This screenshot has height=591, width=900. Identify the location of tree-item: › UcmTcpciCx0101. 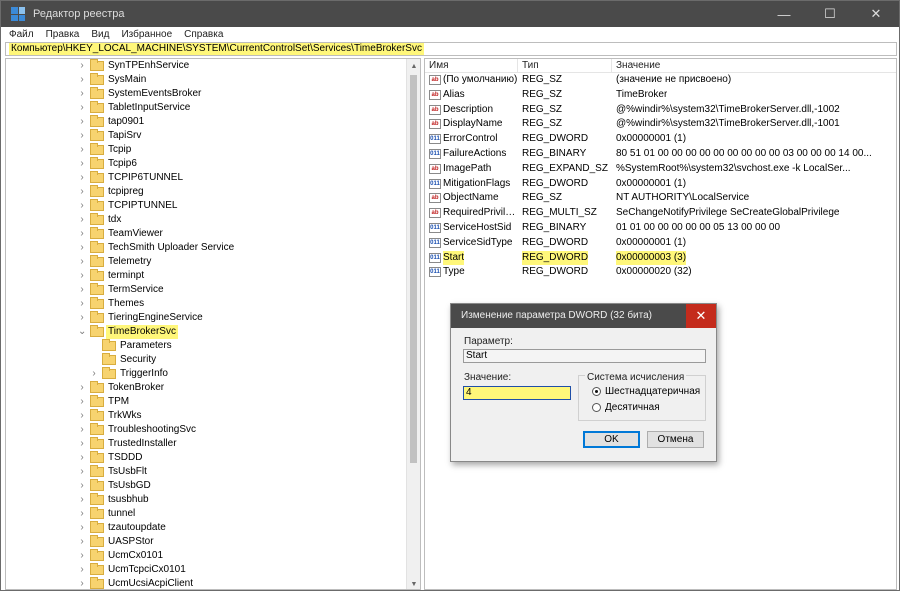
(206, 570).